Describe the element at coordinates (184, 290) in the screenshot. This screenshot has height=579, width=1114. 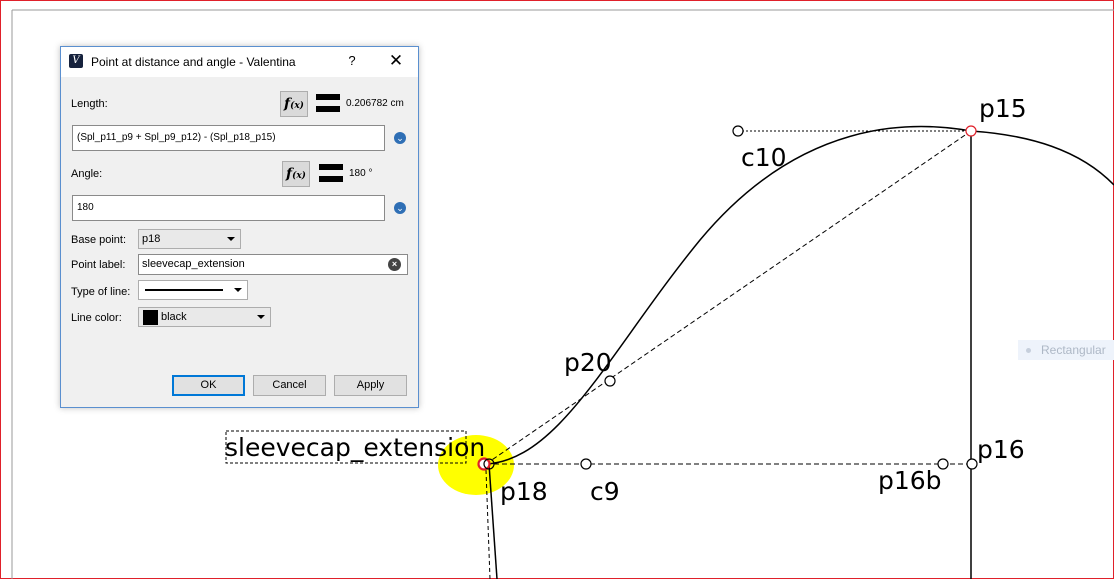
I see `solid-line-swatch` at that location.